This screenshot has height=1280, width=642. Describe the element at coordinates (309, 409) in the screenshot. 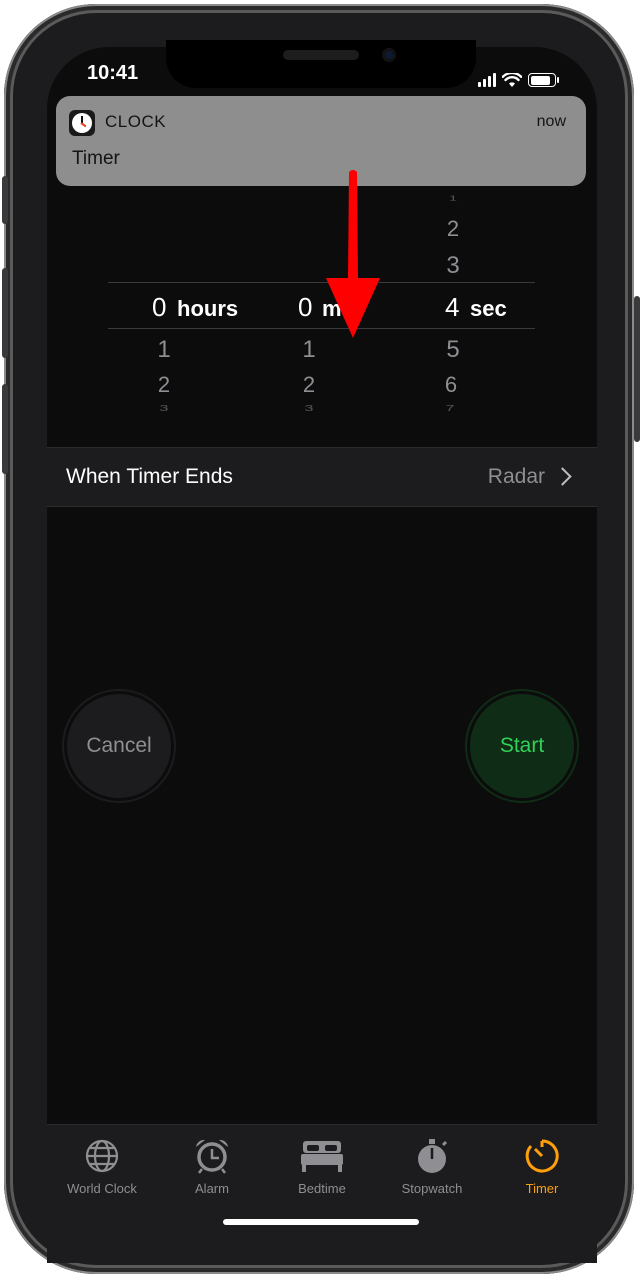

I see `minutes-below-3: 3` at that location.